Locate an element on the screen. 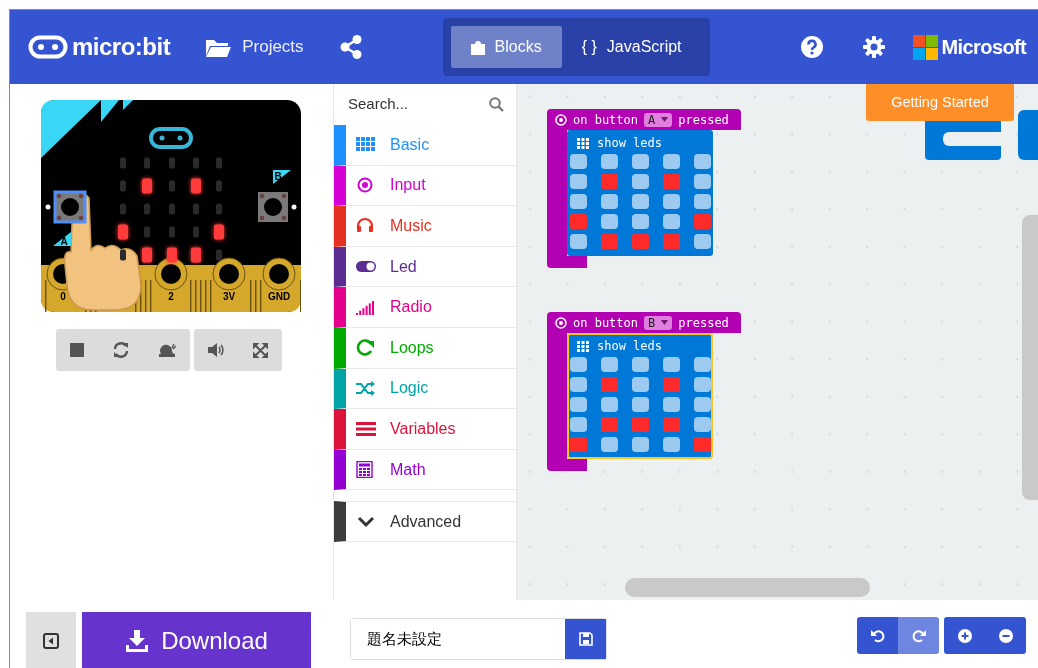 This screenshot has width=1038, height=668. button-label: B is located at coordinates (282, 177).